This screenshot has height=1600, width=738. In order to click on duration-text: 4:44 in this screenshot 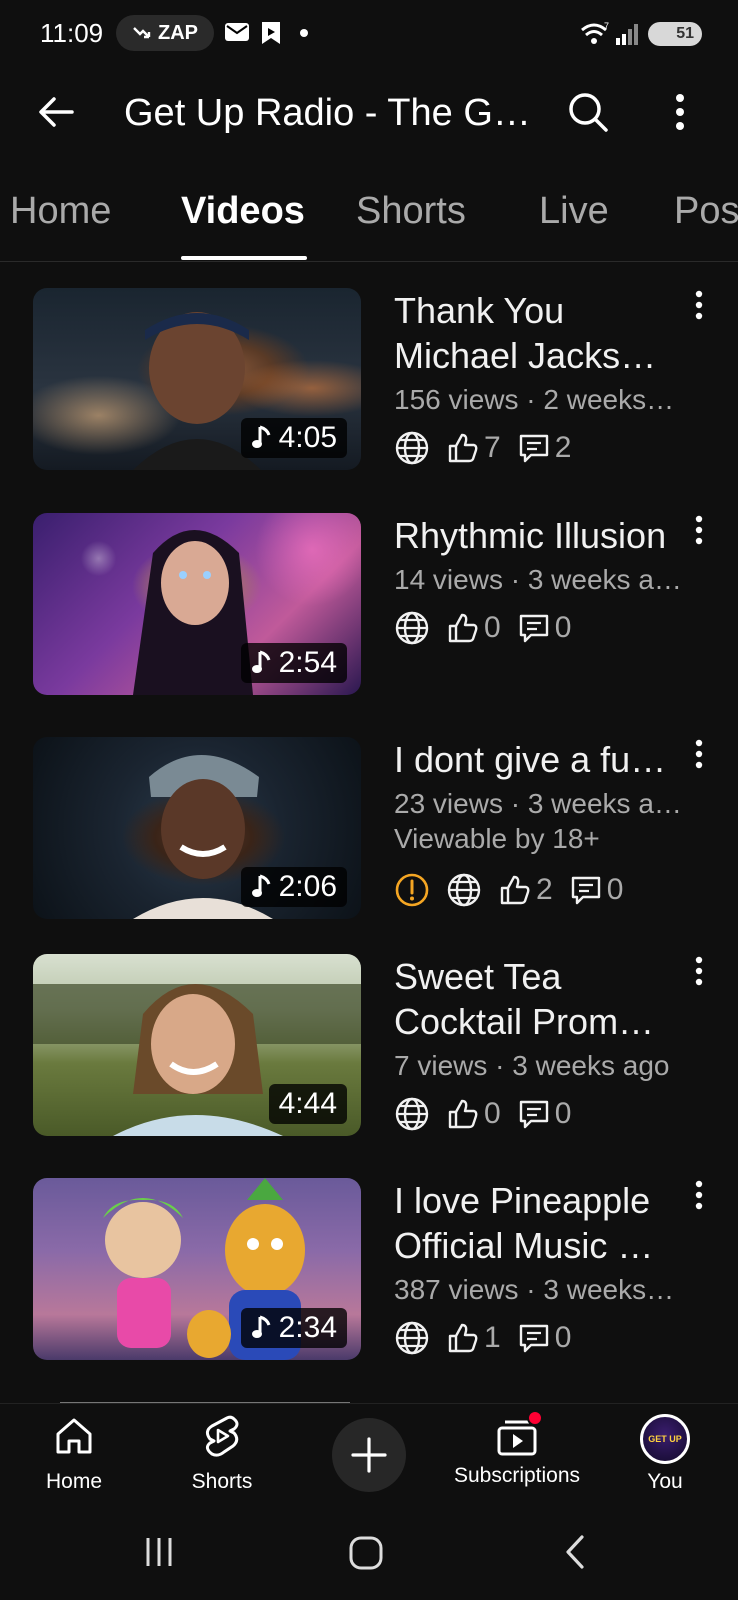, I will do `click(307, 1103)`.